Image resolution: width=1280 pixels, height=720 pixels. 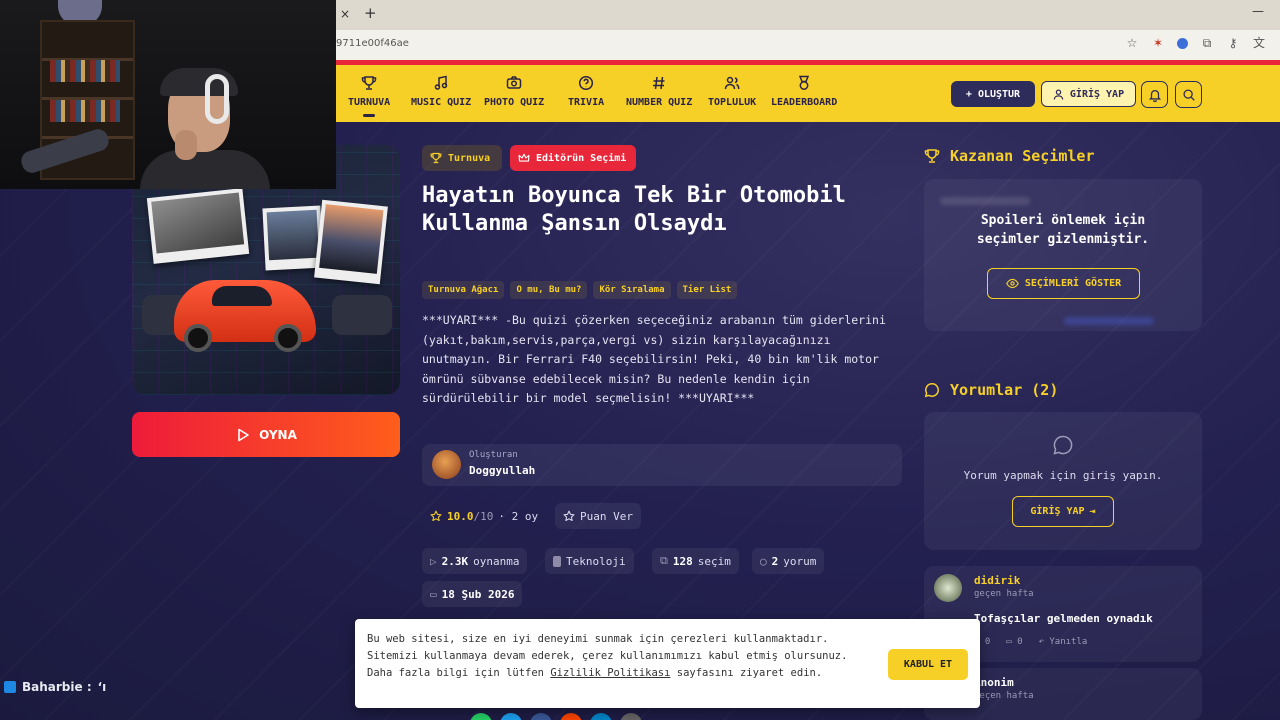 I want to click on twitter-icon, so click(x=511, y=716).